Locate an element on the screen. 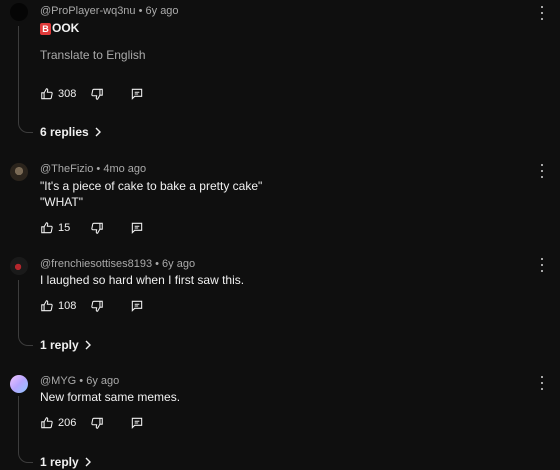 This screenshot has height=470, width=560. comment-meta: @TheFizio • 4mo ago is located at coordinates (93, 169).